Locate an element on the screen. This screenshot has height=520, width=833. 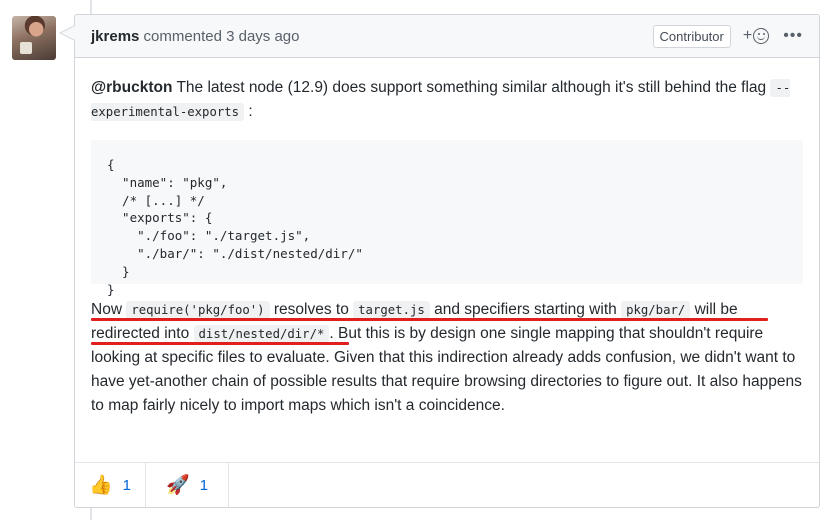
thumbs-up-icon: 👍 is located at coordinates (101, 485).